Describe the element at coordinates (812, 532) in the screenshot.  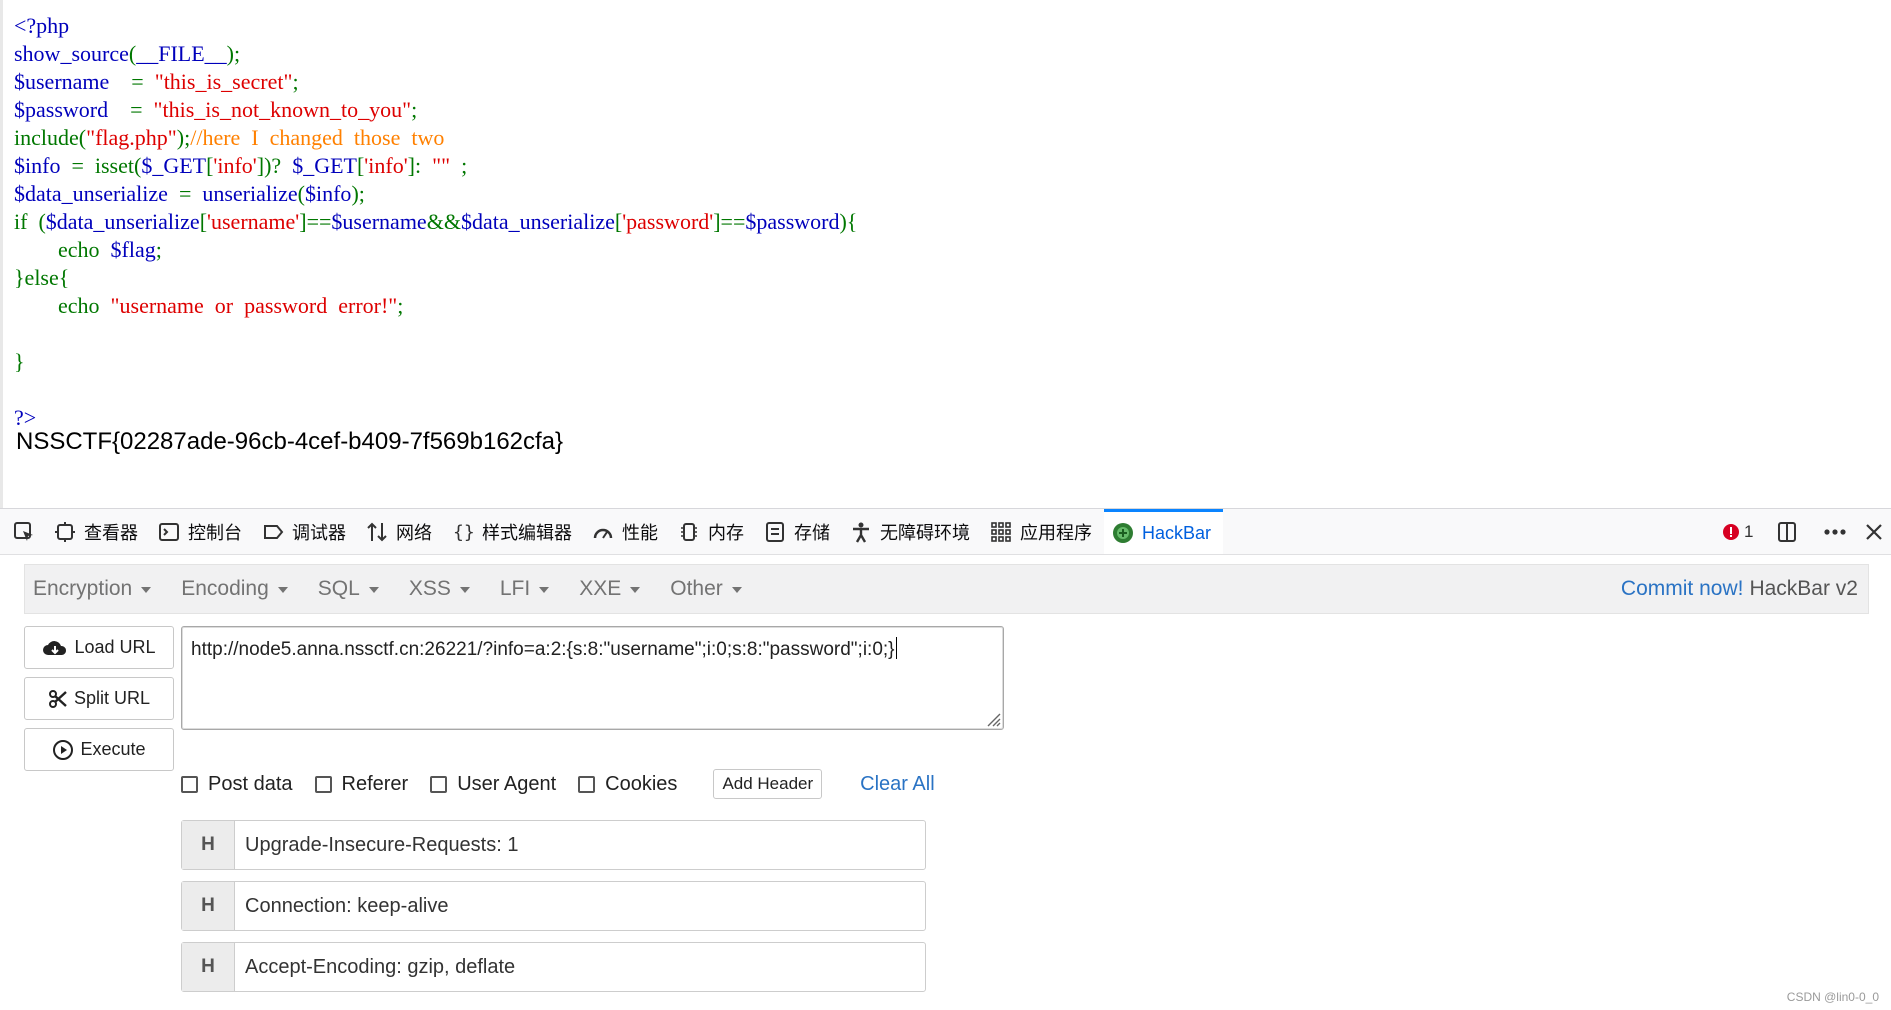
I see `tab-label: 存储` at that location.